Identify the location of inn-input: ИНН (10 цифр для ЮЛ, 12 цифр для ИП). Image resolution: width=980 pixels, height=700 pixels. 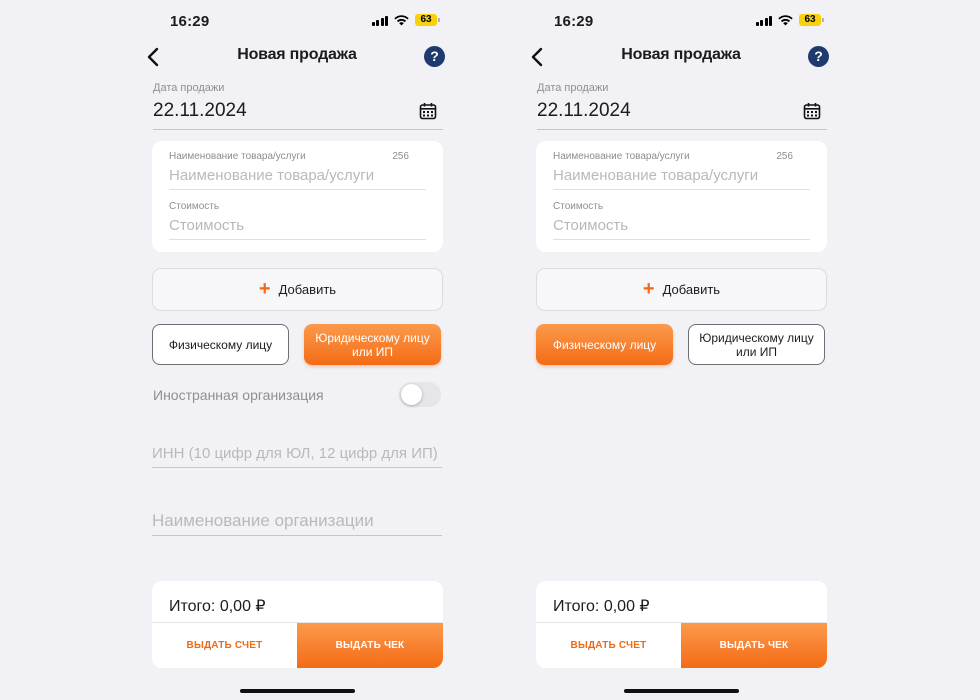
(297, 456).